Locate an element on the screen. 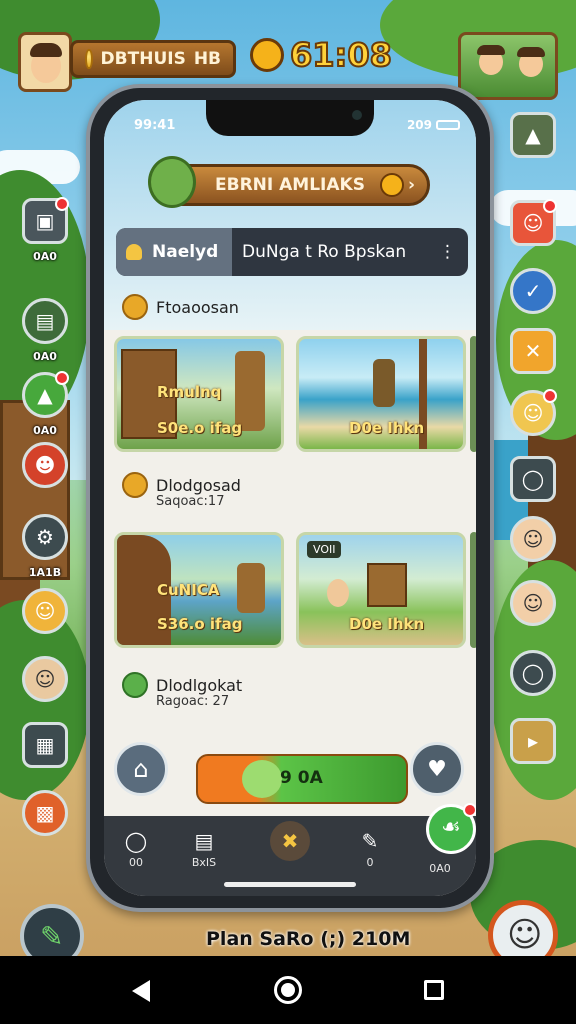  status-right: 209 is located at coordinates (419, 125).